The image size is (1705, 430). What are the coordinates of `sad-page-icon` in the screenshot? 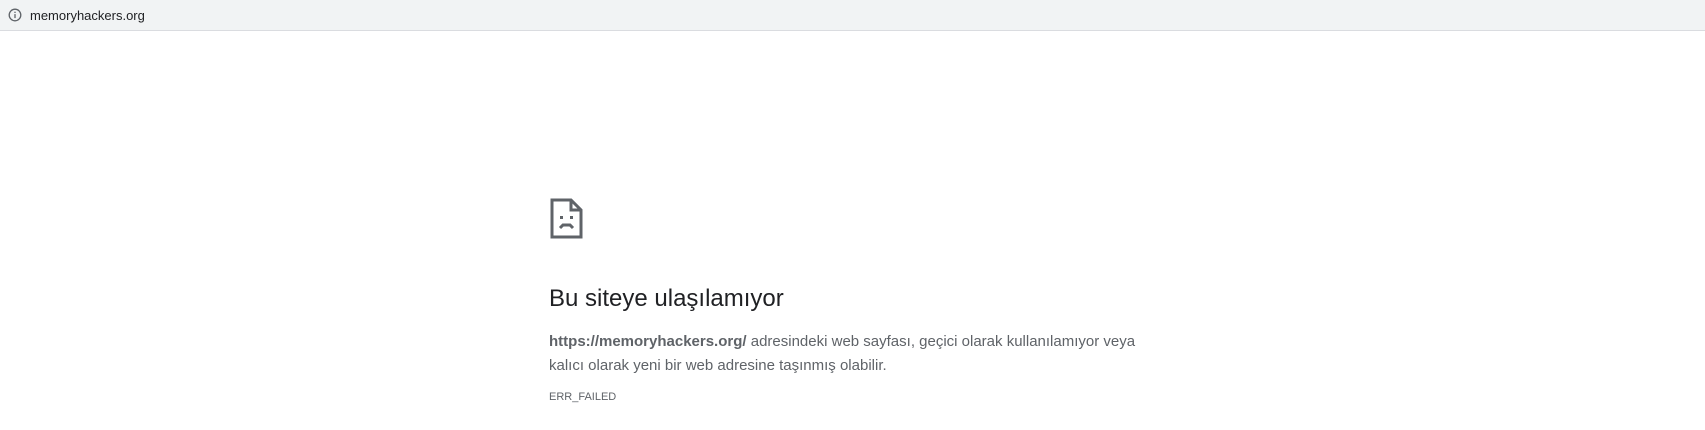 It's located at (849, 218).